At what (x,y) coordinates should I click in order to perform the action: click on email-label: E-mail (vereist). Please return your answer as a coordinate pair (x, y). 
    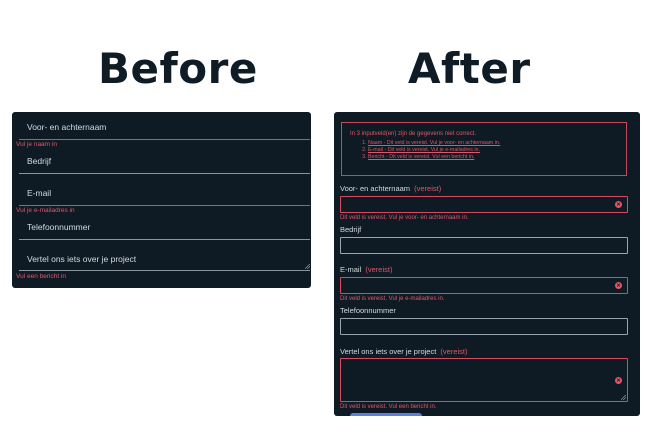
    Looking at the image, I should click on (366, 269).